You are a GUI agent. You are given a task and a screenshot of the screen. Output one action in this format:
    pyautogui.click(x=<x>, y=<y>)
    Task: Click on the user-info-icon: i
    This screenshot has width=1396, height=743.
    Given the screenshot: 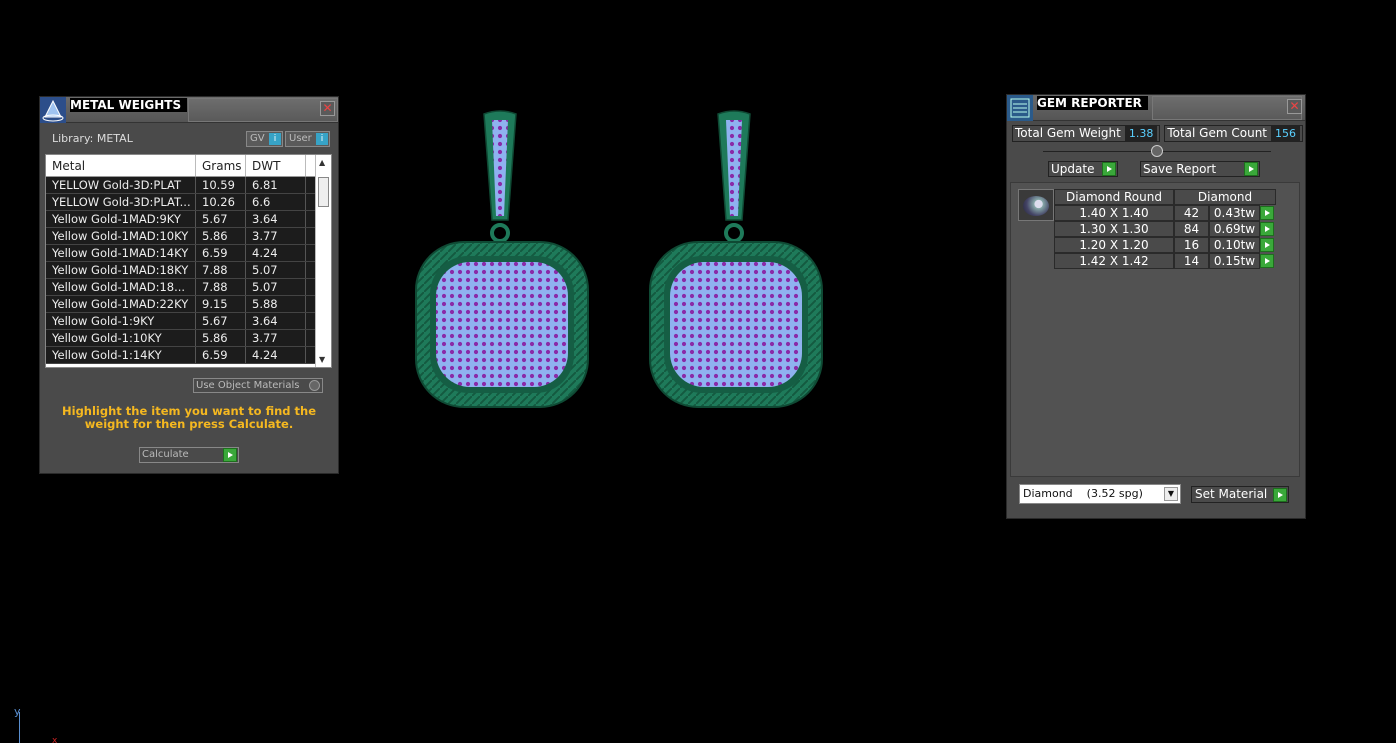 What is the action you would take?
    pyautogui.click(x=322, y=139)
    